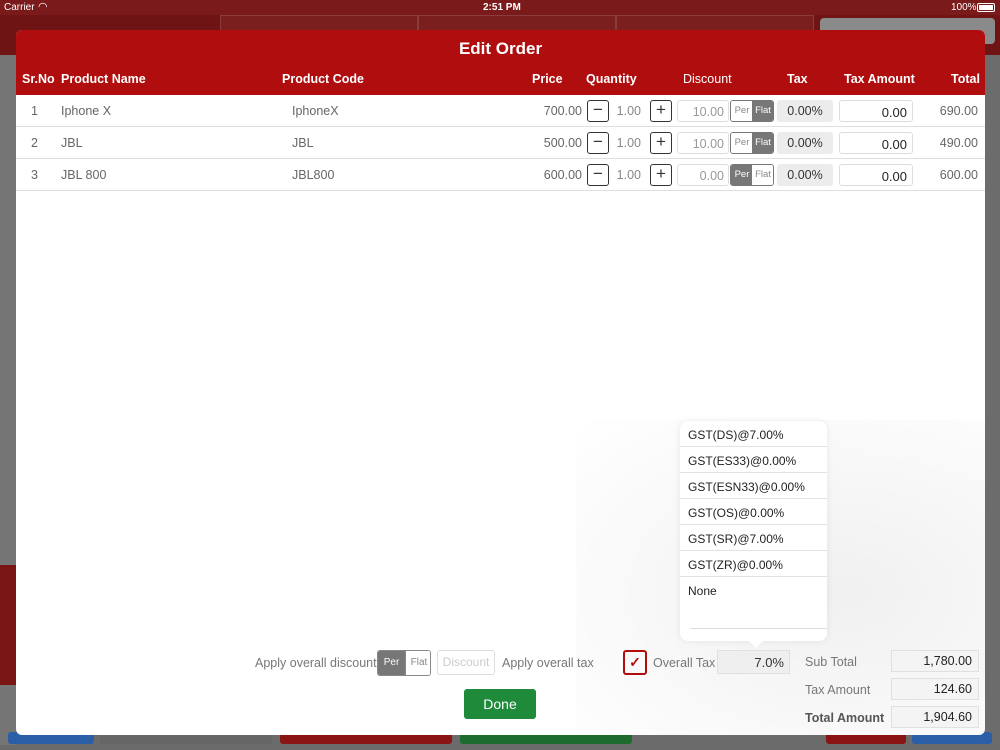  I want to click on carrier-label: Carrier, so click(19, 7).